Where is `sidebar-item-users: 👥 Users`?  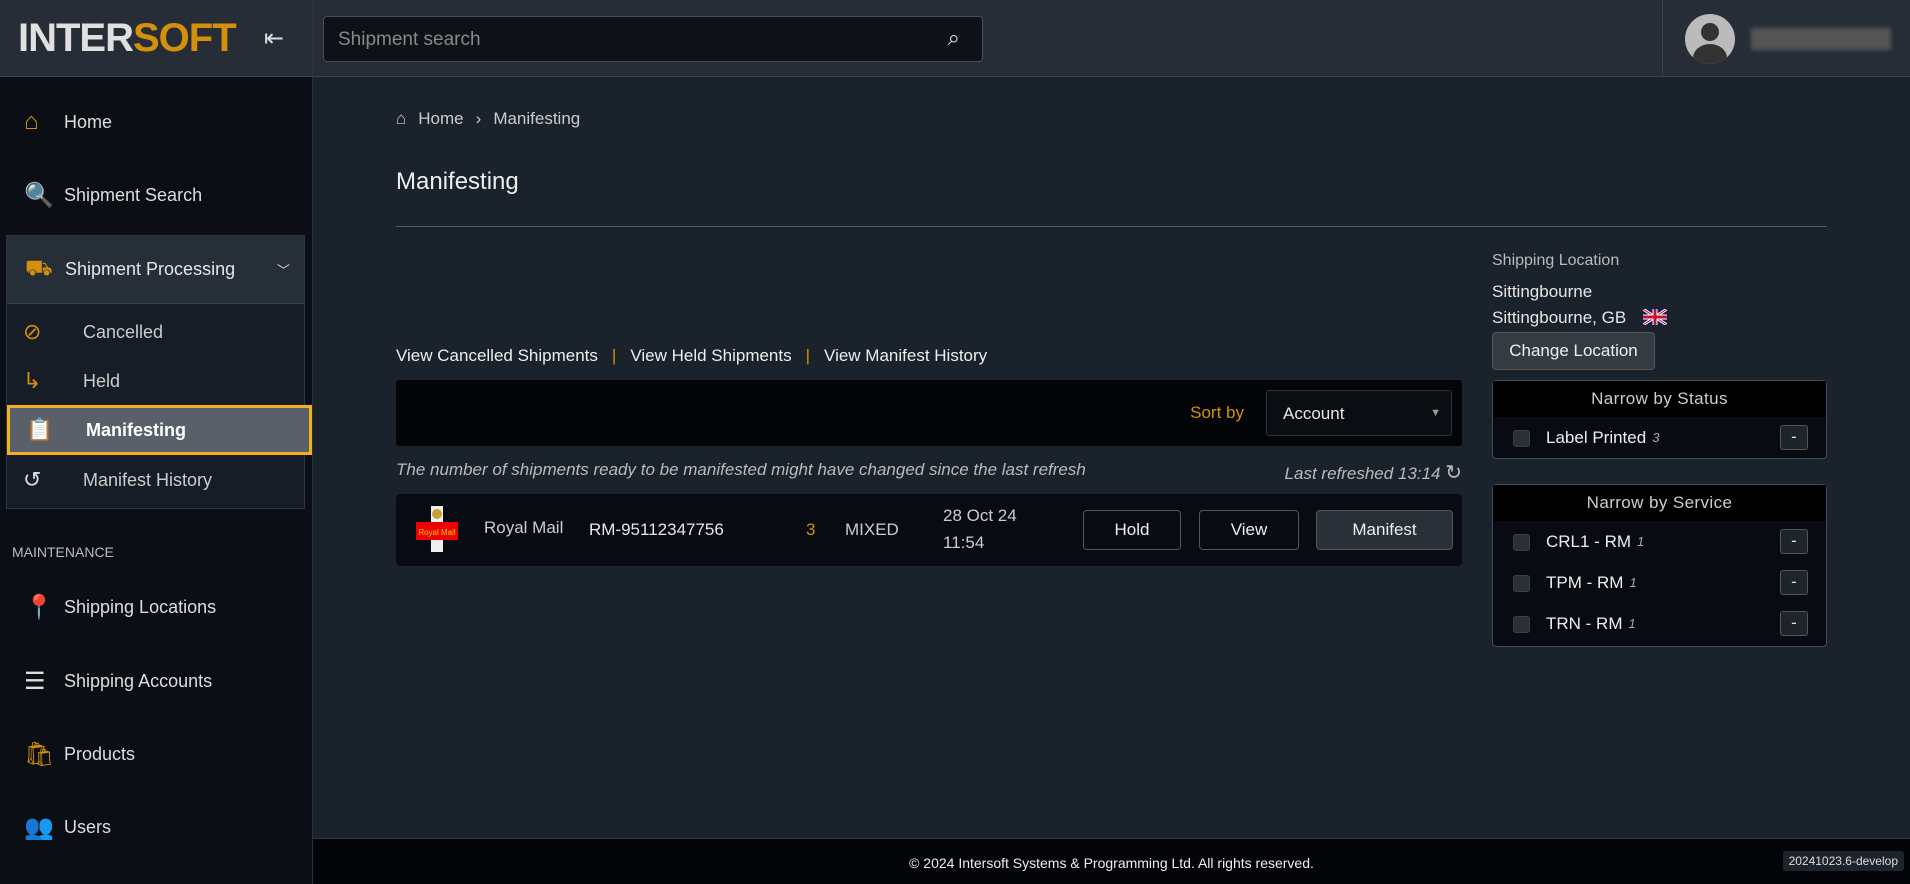
sidebar-item-users: 👥 Users is located at coordinates (152, 827).